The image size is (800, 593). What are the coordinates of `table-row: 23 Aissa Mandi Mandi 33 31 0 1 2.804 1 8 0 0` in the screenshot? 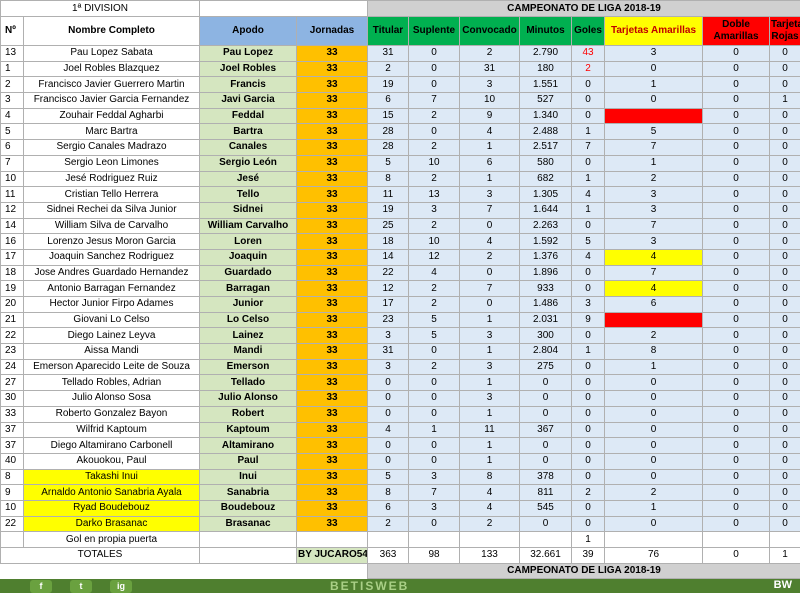 It's located at (400, 351).